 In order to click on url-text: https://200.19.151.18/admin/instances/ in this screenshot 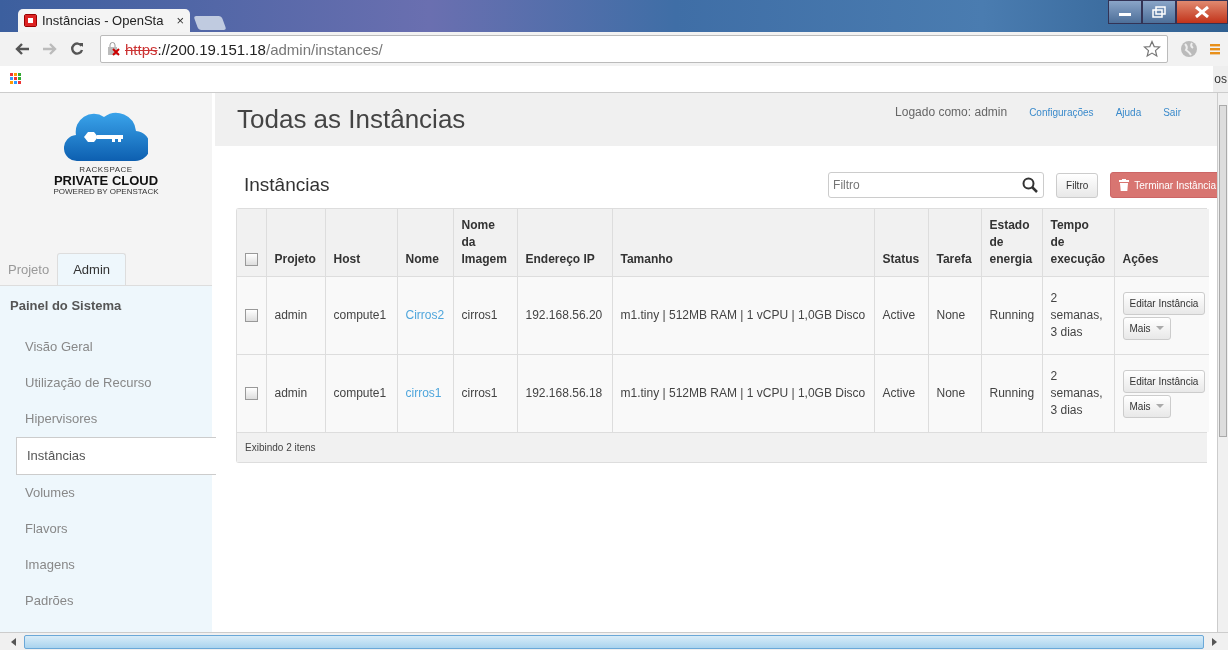, I will do `click(254, 49)`.